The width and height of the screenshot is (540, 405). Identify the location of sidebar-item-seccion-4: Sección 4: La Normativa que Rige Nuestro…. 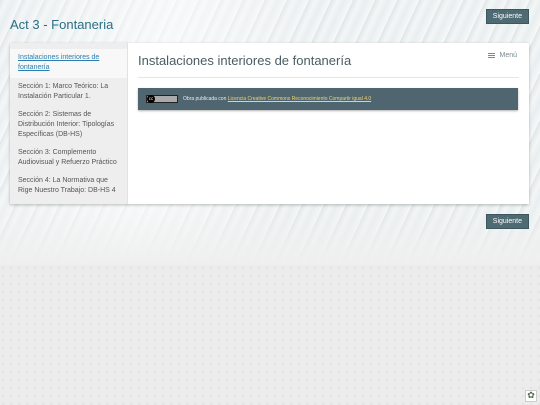
(68, 186).